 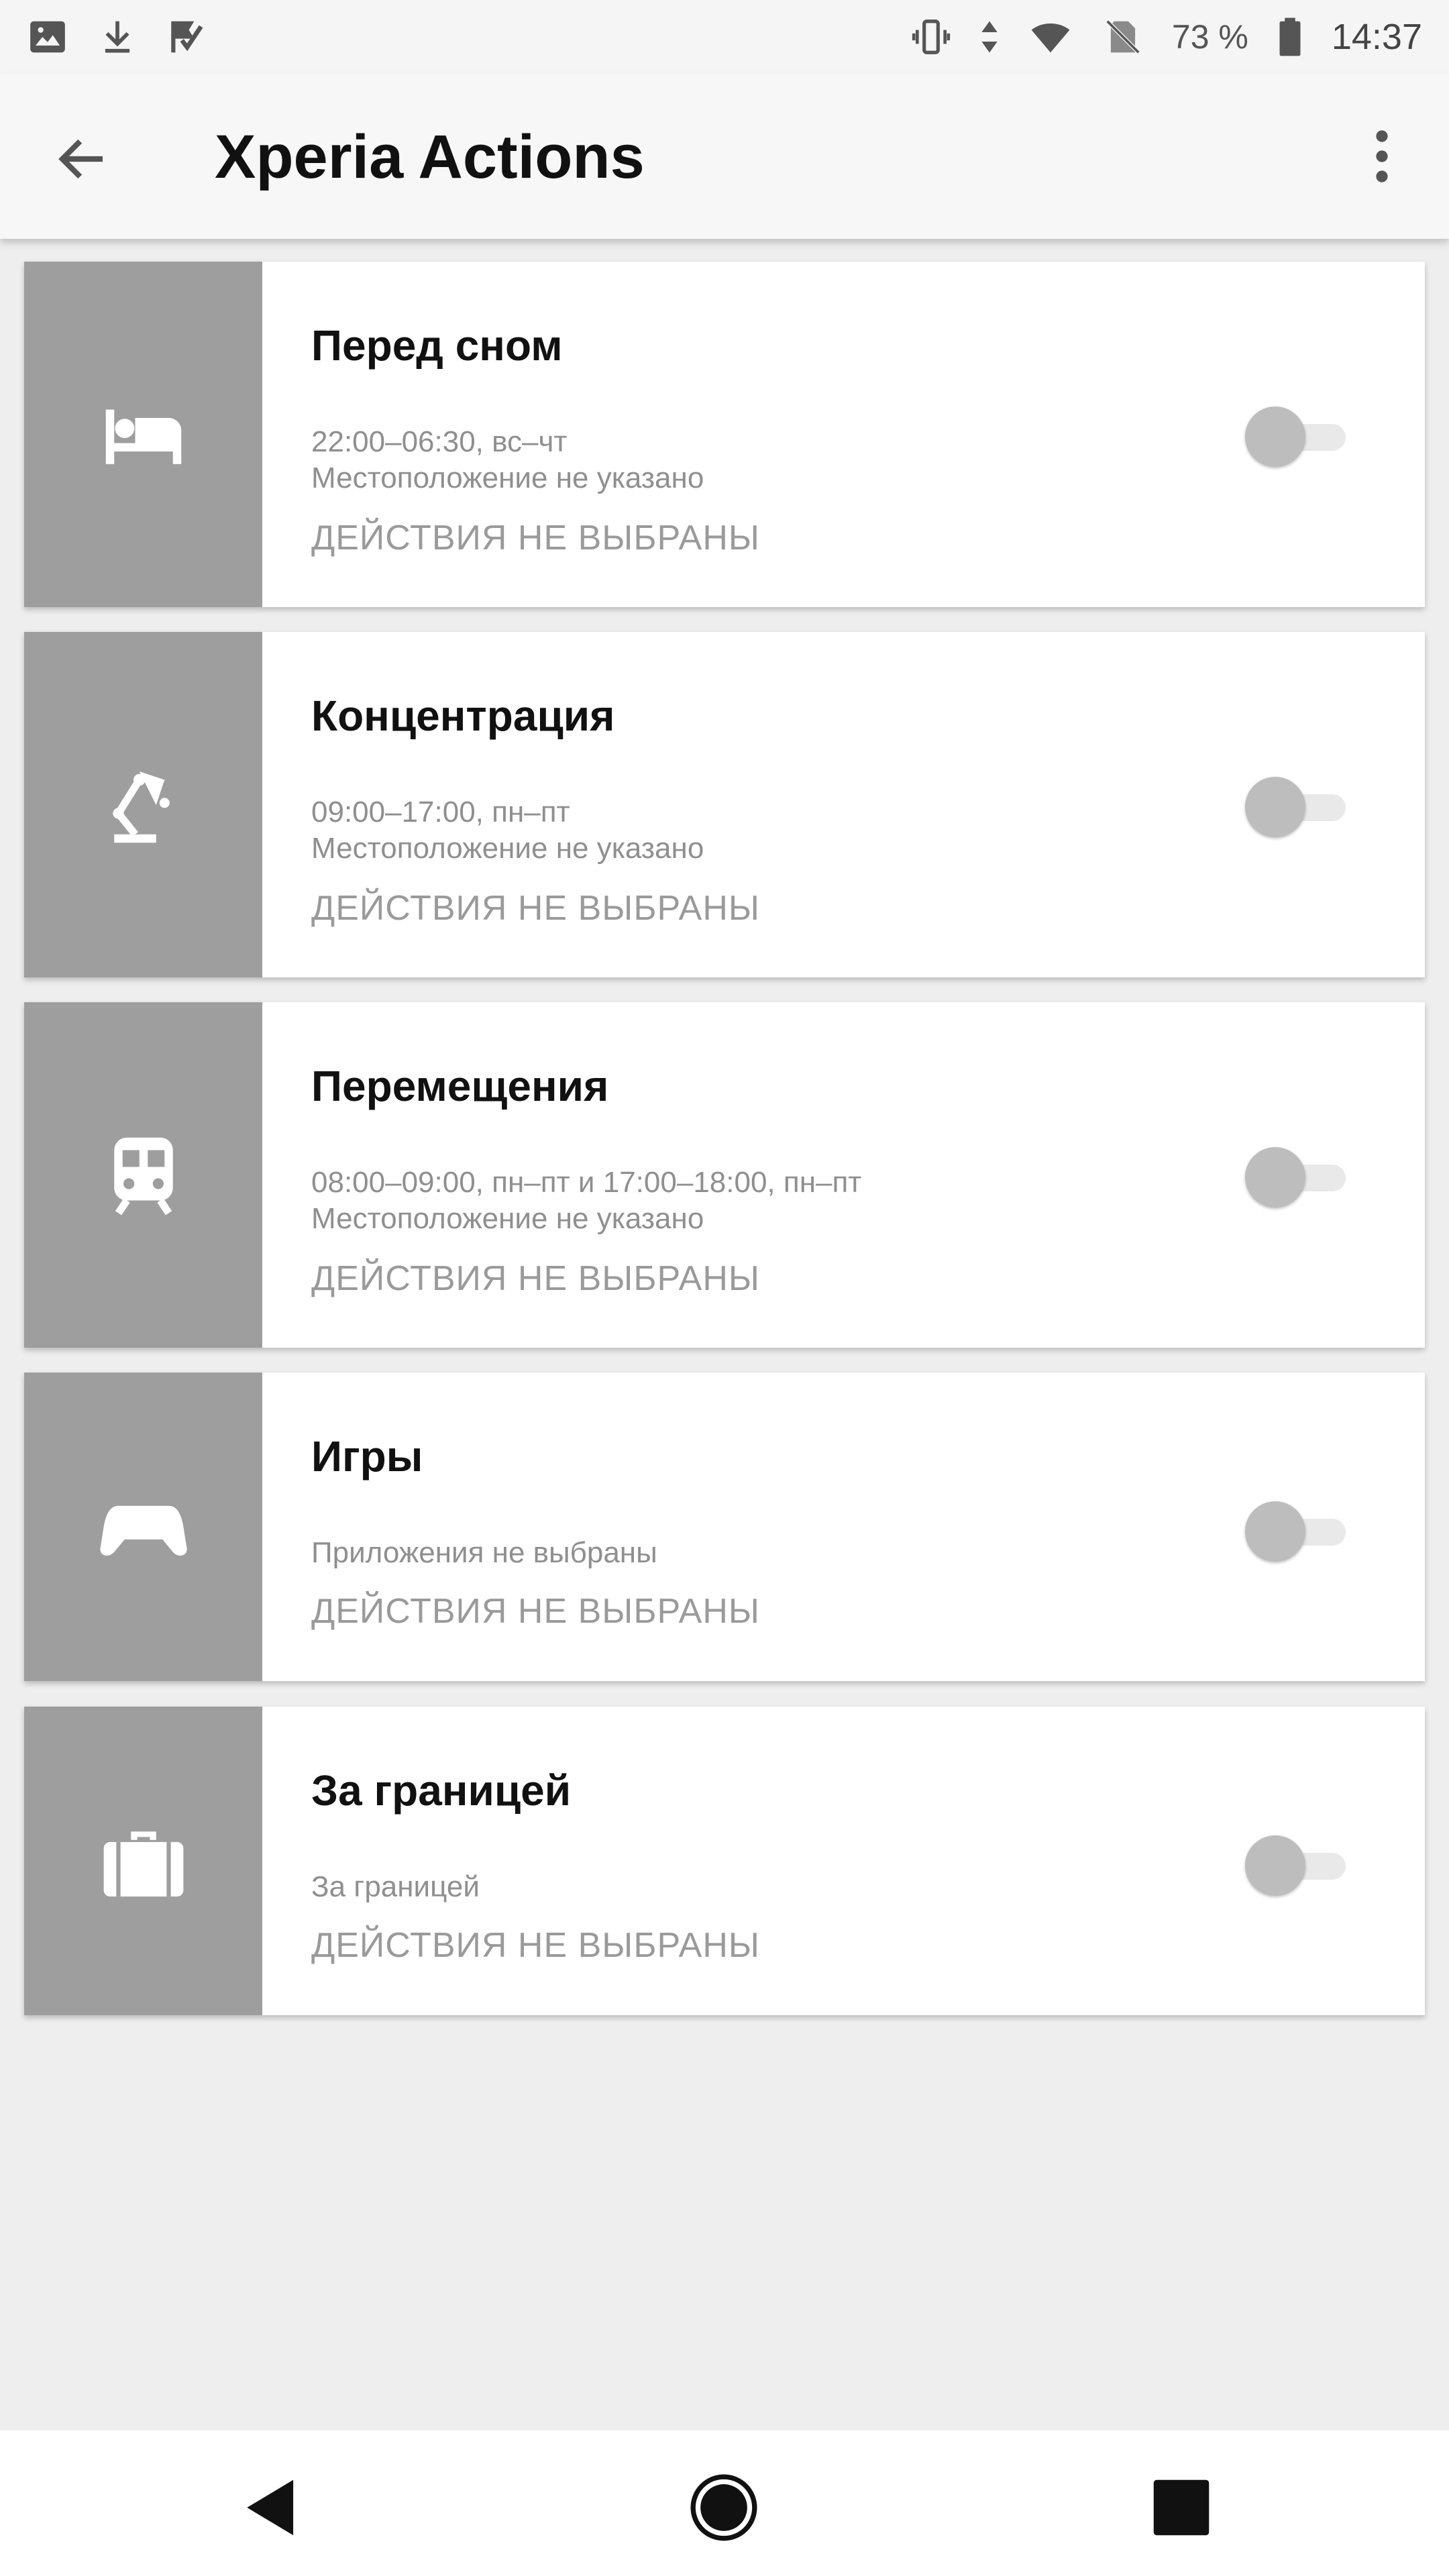 What do you see at coordinates (430, 157) in the screenshot?
I see `page-title: Xperia Actions` at bounding box center [430, 157].